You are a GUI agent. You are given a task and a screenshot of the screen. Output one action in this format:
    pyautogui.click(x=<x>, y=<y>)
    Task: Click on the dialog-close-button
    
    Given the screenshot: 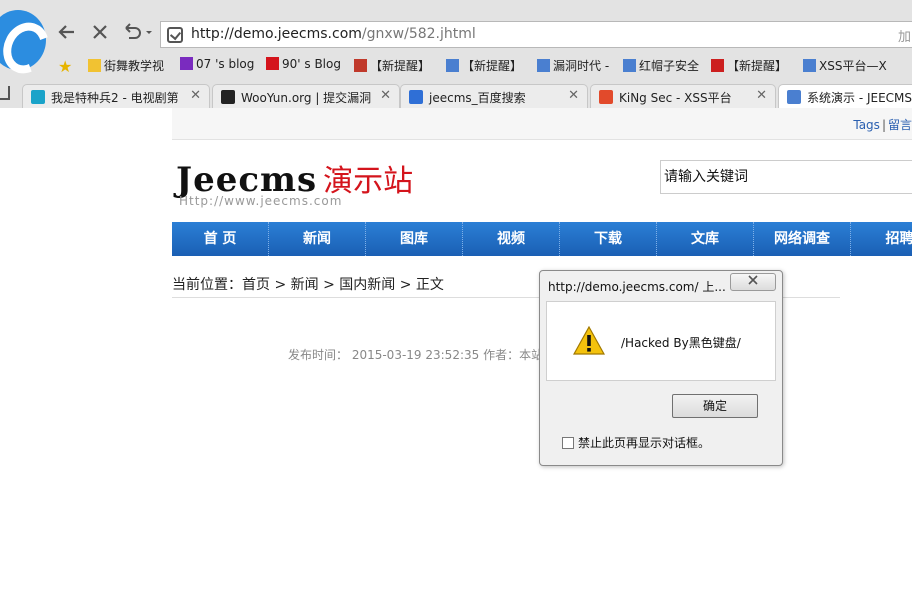 What is the action you would take?
    pyautogui.click(x=753, y=282)
    